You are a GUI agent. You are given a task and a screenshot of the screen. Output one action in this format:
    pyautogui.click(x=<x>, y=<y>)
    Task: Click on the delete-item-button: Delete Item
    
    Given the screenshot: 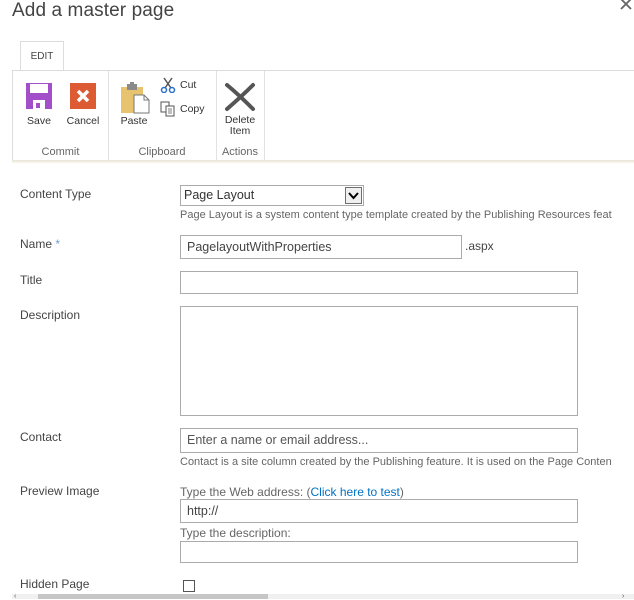 What is the action you would take?
    pyautogui.click(x=240, y=108)
    